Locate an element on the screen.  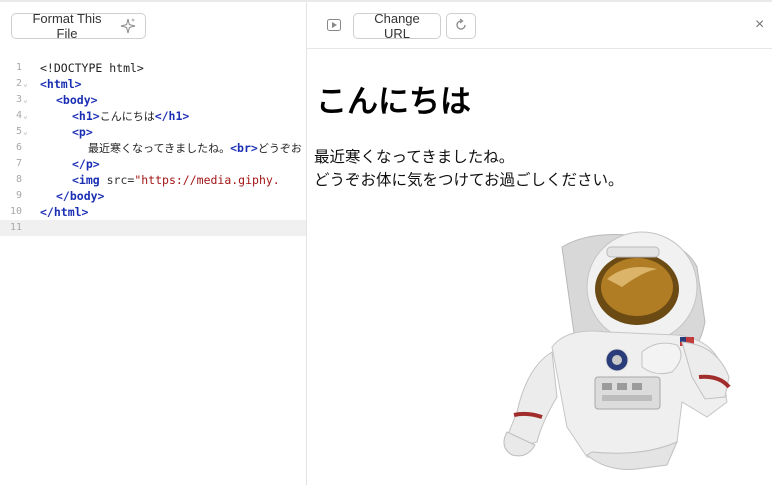
line-number: 6 is located at coordinates (18, 147).